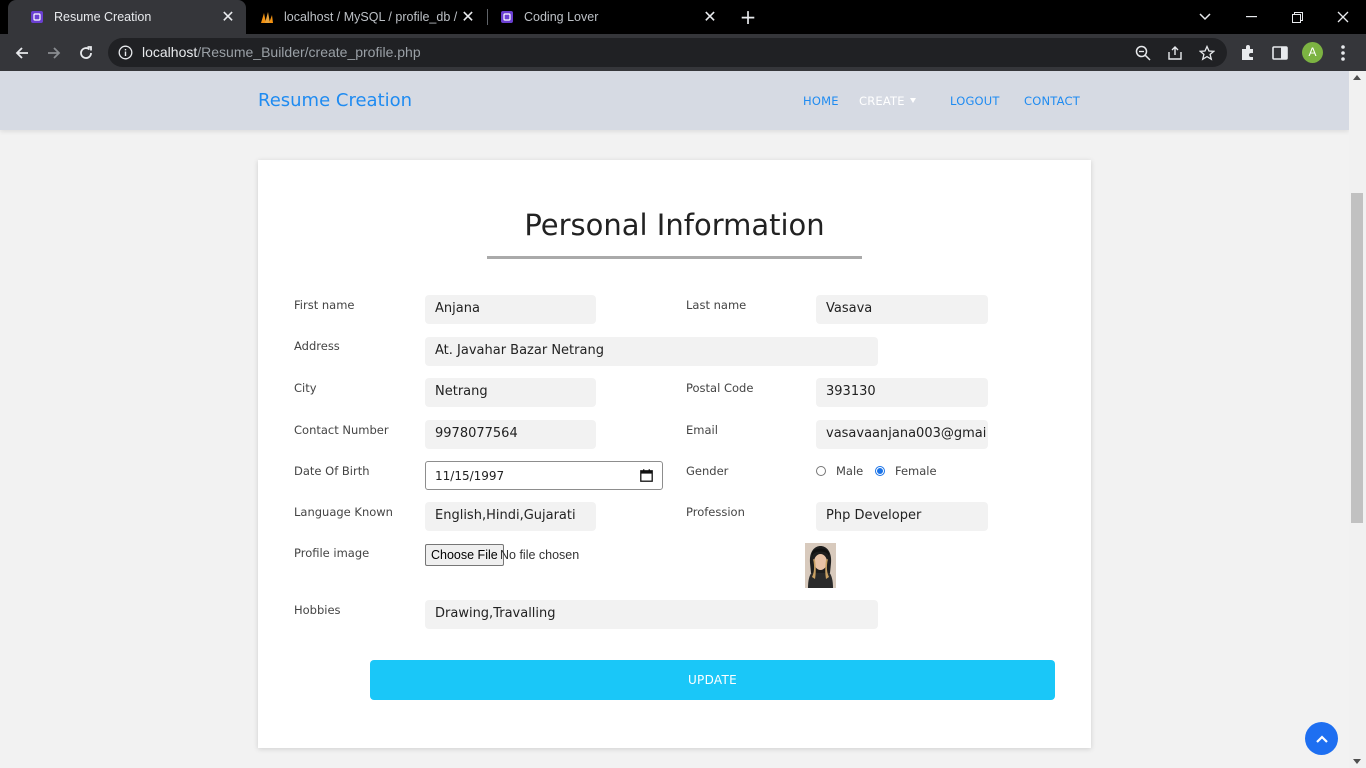  Describe the element at coordinates (332, 471) in the screenshot. I see `dob-label: Date Of Birth` at that location.